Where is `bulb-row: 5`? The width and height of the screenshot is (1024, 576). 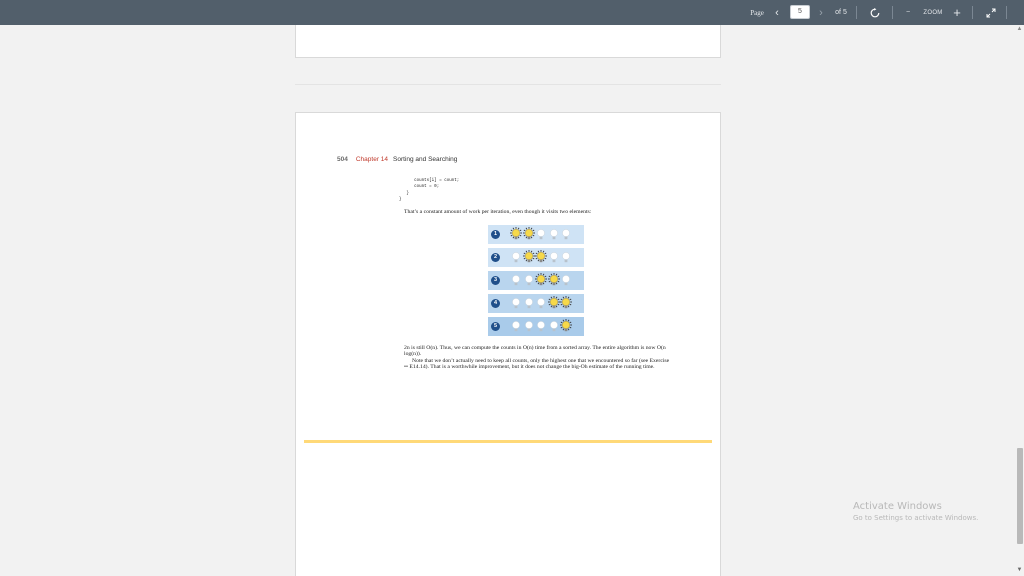
bulb-row: 5 is located at coordinates (536, 326).